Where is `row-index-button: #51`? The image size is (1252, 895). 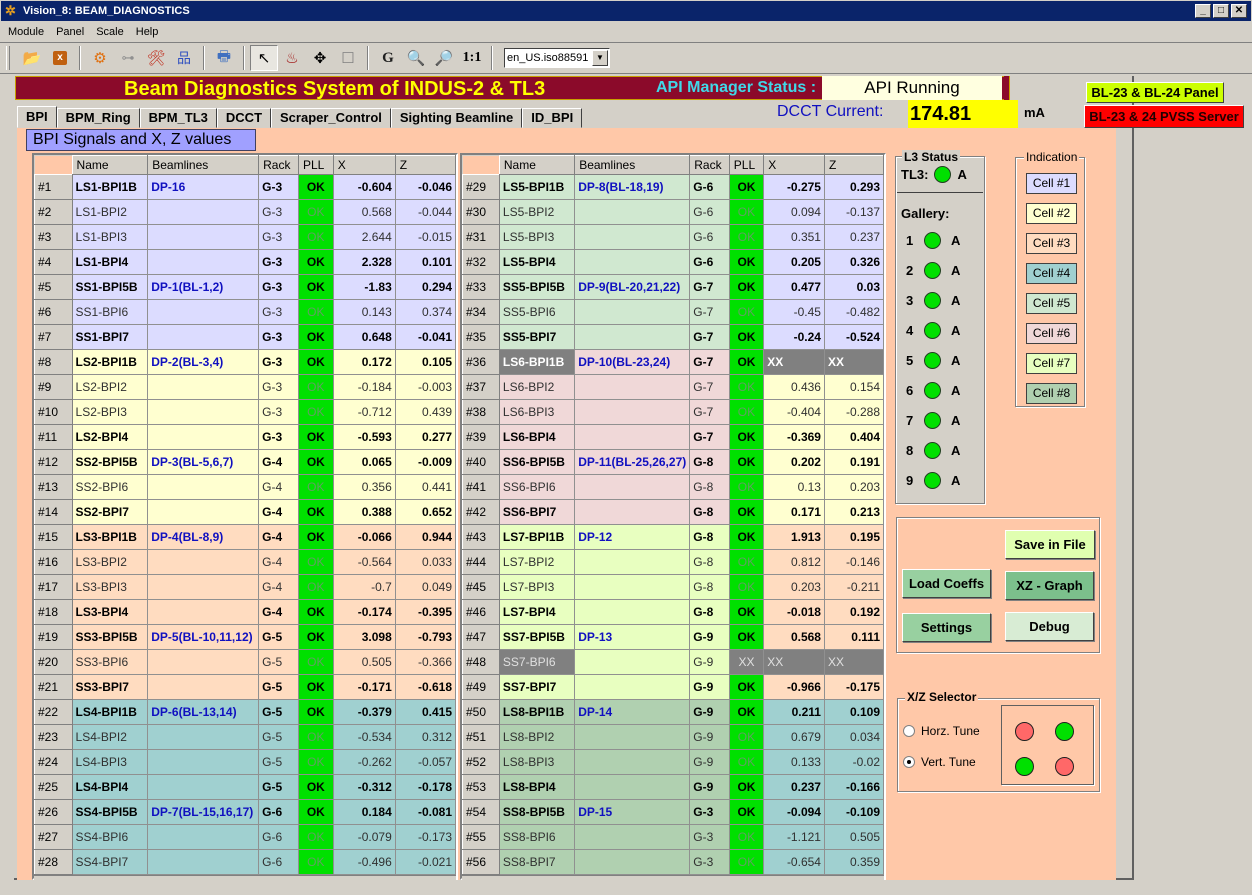
row-index-button: #51 is located at coordinates (481, 737).